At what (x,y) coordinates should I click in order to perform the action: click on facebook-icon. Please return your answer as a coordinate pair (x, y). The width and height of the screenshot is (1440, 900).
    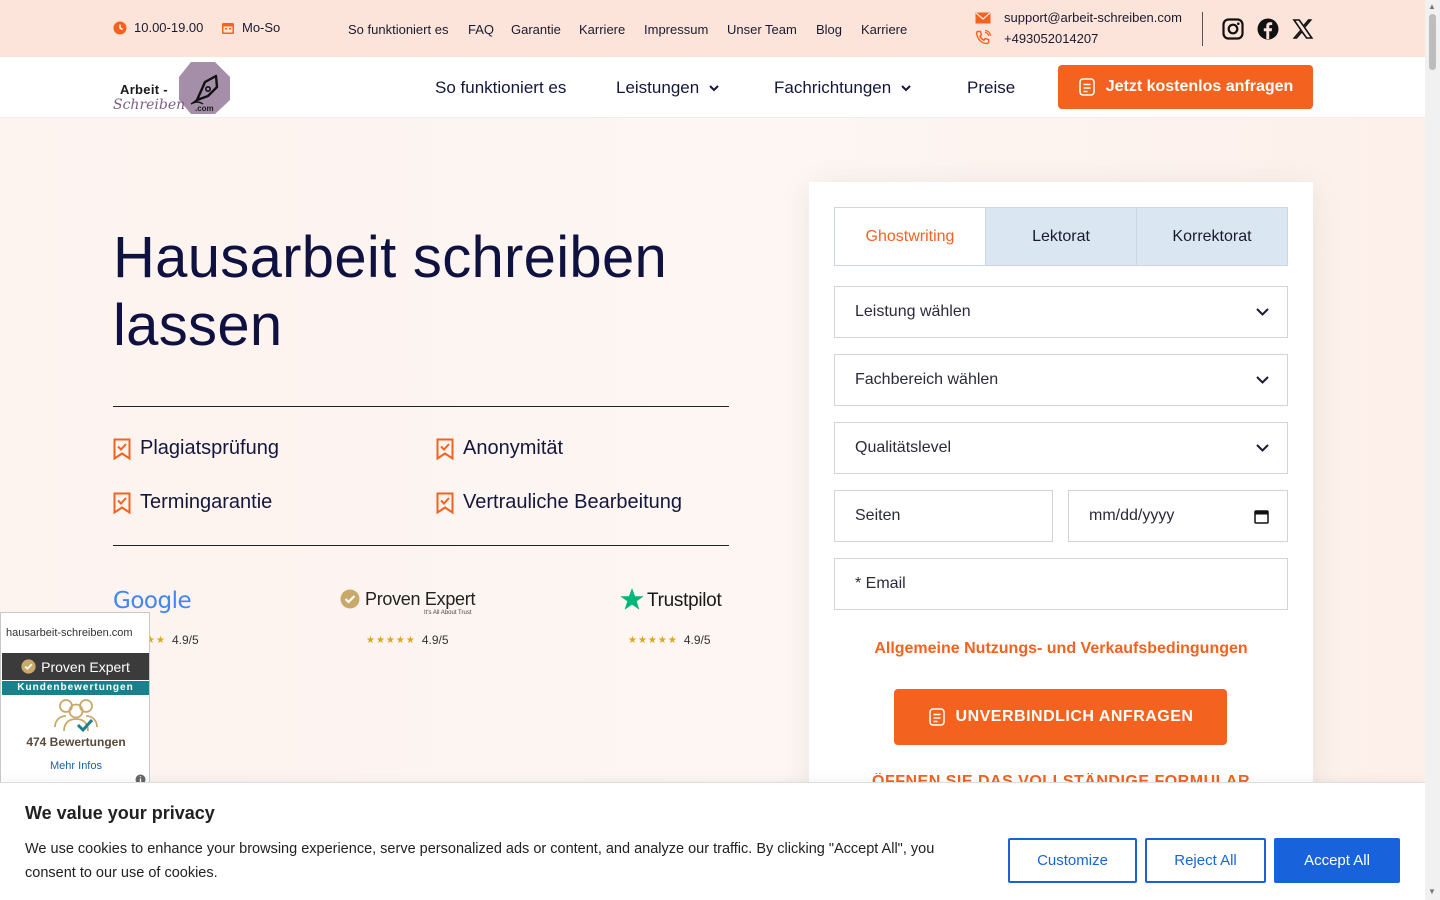
    Looking at the image, I should click on (1268, 29).